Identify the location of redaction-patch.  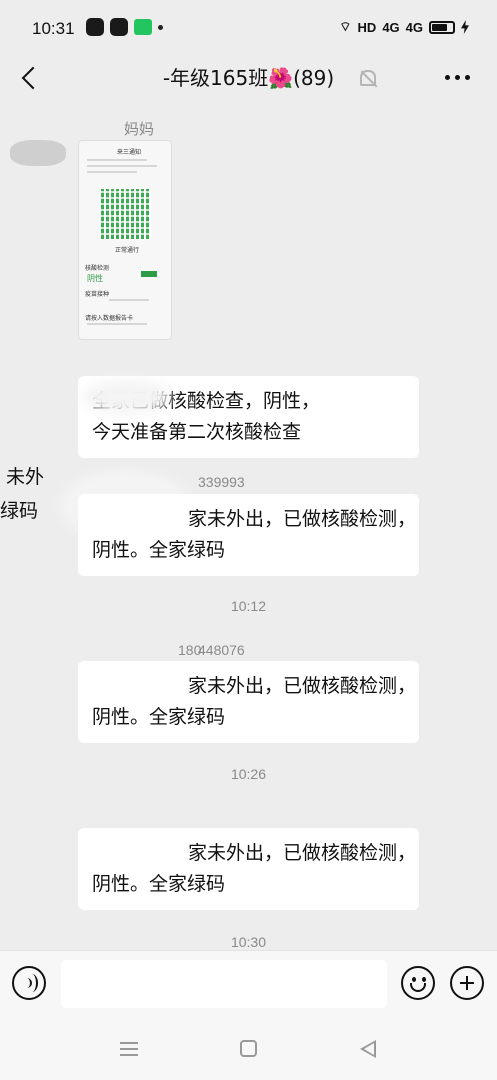
(127, 397).